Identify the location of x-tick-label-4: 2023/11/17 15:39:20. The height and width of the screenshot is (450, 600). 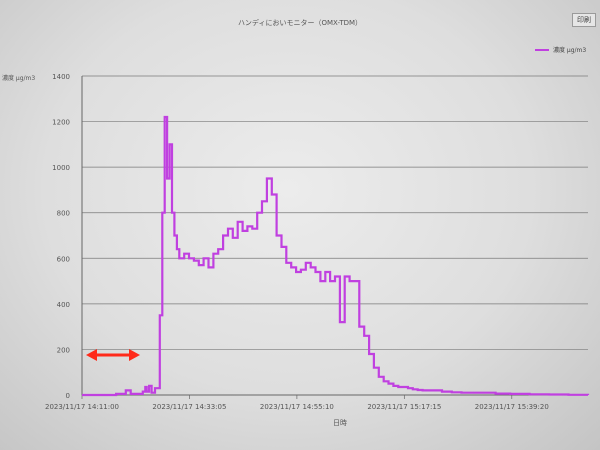
(512, 407).